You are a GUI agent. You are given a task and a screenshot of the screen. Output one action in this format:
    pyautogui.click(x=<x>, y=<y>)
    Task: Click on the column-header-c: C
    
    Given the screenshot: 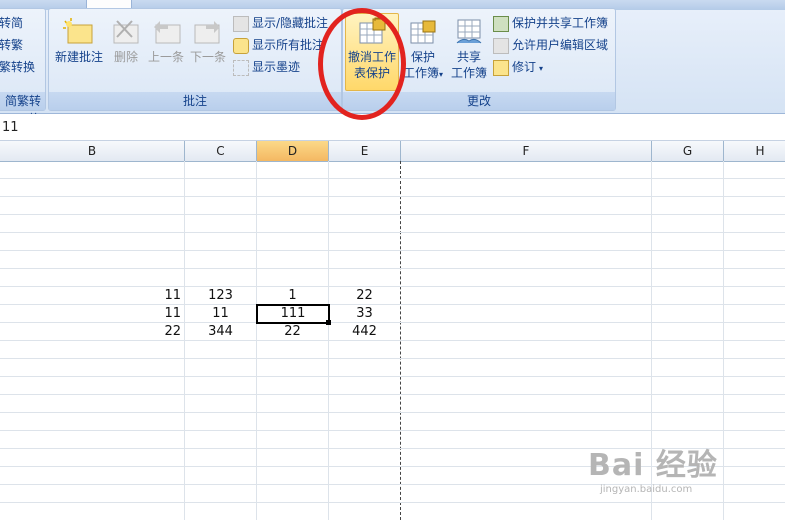 What is the action you would take?
    pyautogui.click(x=221, y=151)
    